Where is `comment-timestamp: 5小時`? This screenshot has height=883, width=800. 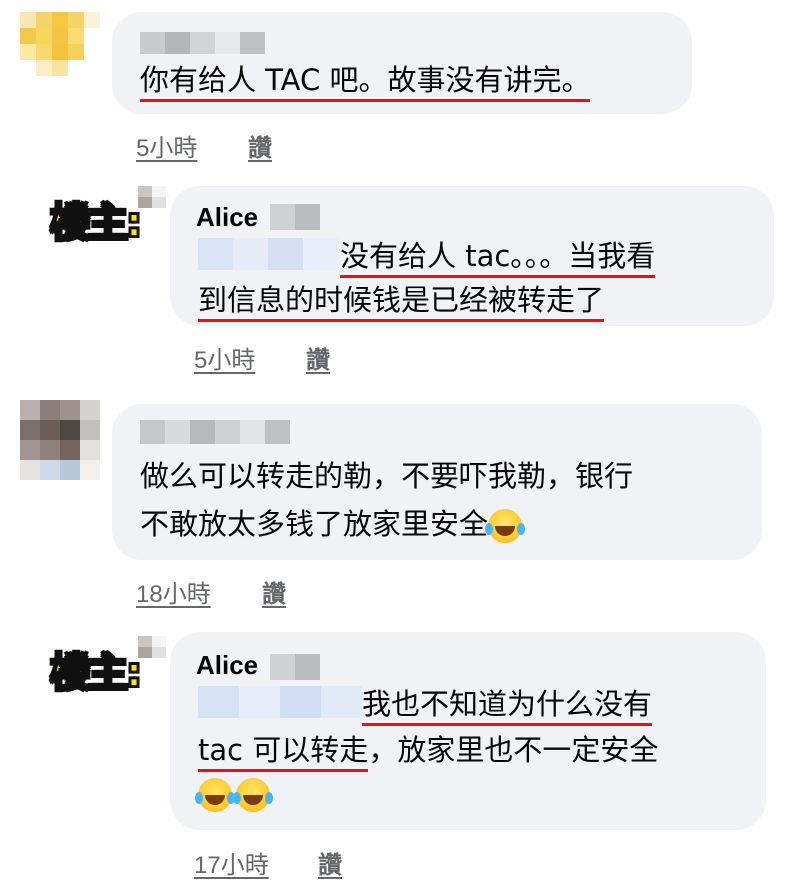
comment-timestamp: 5小時 is located at coordinates (166, 145).